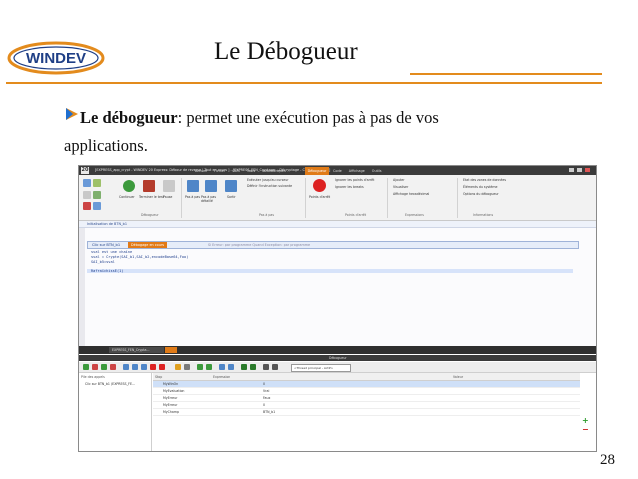  I want to click on watch-col-expression: Expression, so click(221, 377).